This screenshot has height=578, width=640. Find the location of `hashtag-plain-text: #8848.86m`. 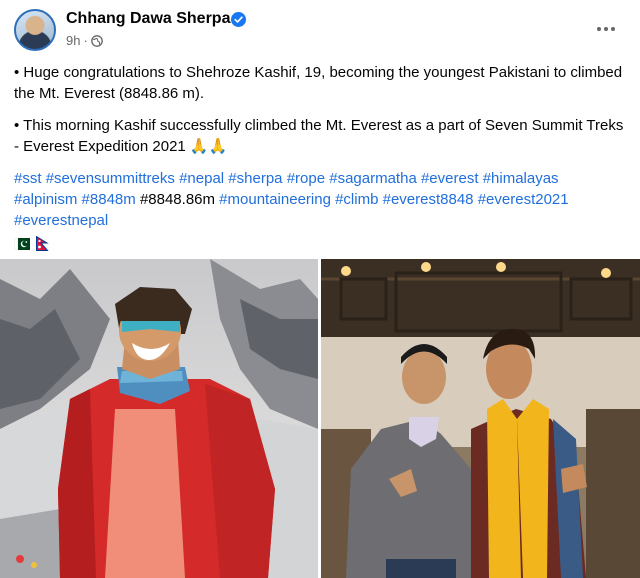

hashtag-plain-text: #8848.86m is located at coordinates (177, 199).